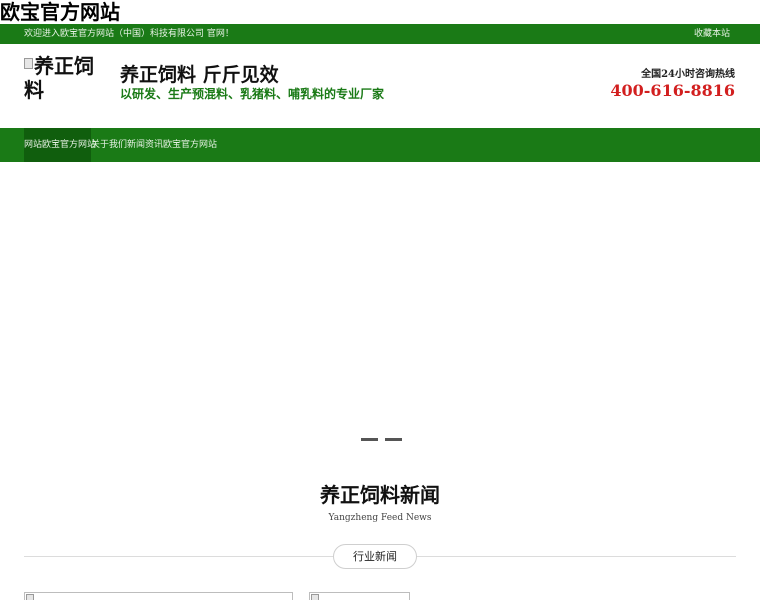 The width and height of the screenshot is (760, 600). Describe the element at coordinates (252, 94) in the screenshot. I see `tagline: 以研发、生产预混料、乳猪料、哺乳料的专业厂家` at that location.